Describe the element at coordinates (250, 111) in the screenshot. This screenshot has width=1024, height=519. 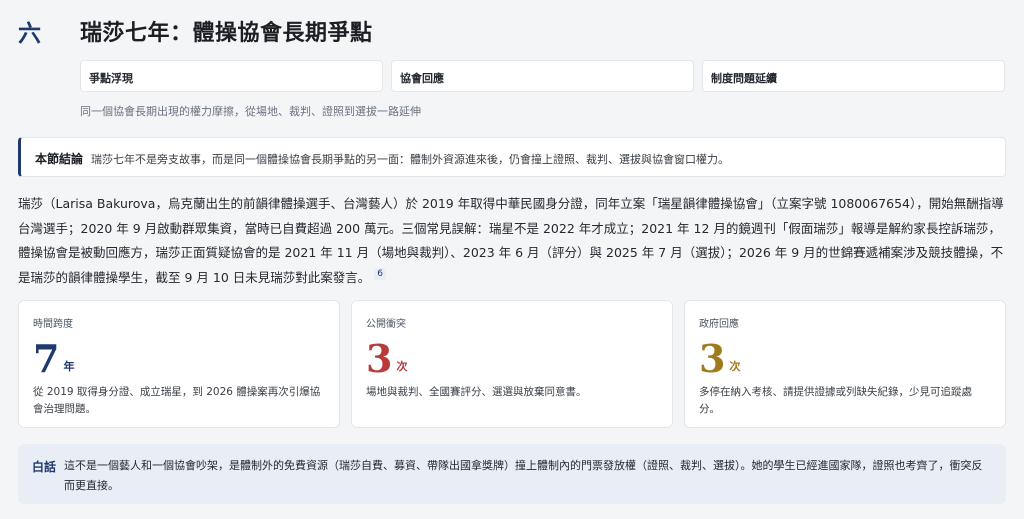
I see `section-subtitle: 同一個協會長期出現的權力摩擦，從場地、裁判、證照到選拔一路延伸` at that location.